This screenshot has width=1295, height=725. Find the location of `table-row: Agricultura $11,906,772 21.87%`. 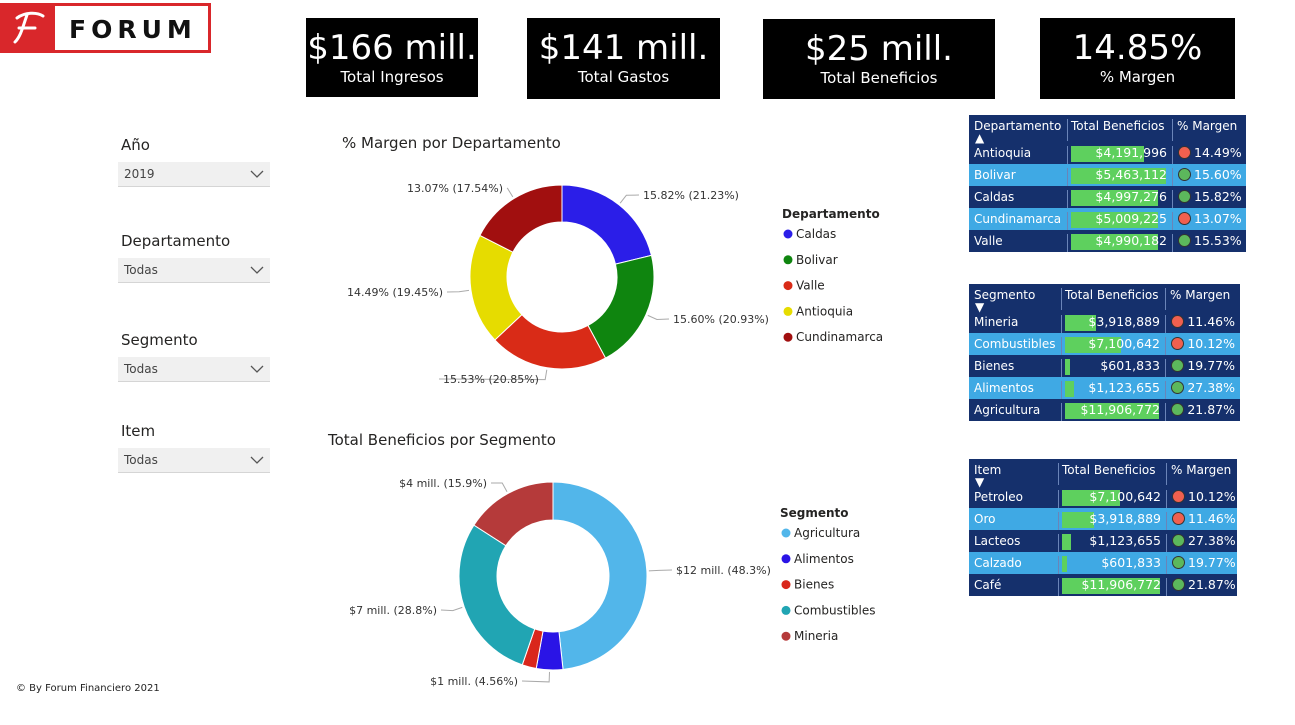

table-row: Agricultura $11,906,772 21.87% is located at coordinates (1104, 410).